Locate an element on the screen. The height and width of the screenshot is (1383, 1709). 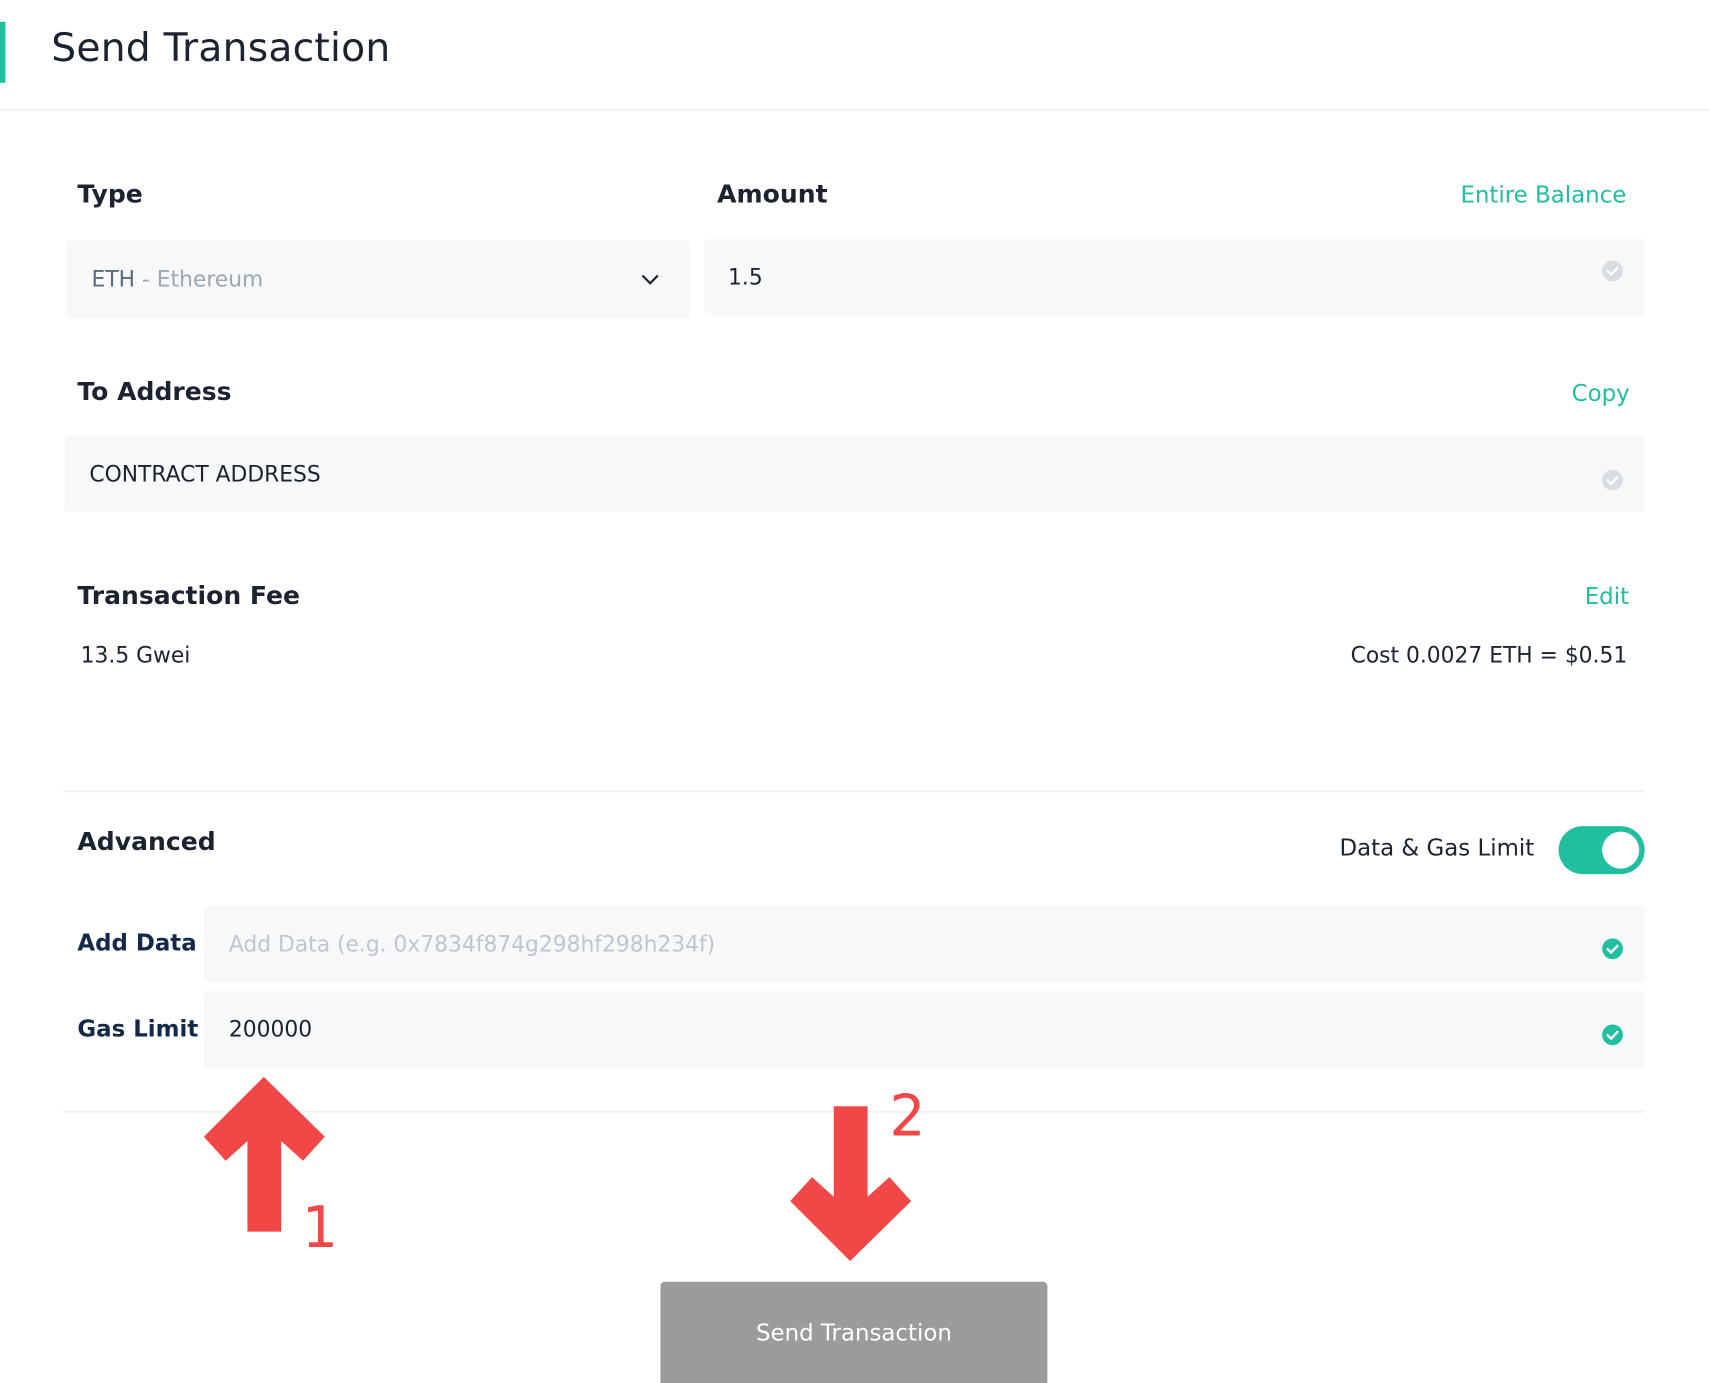
edit-fee-link: Edit is located at coordinates (1607, 596).